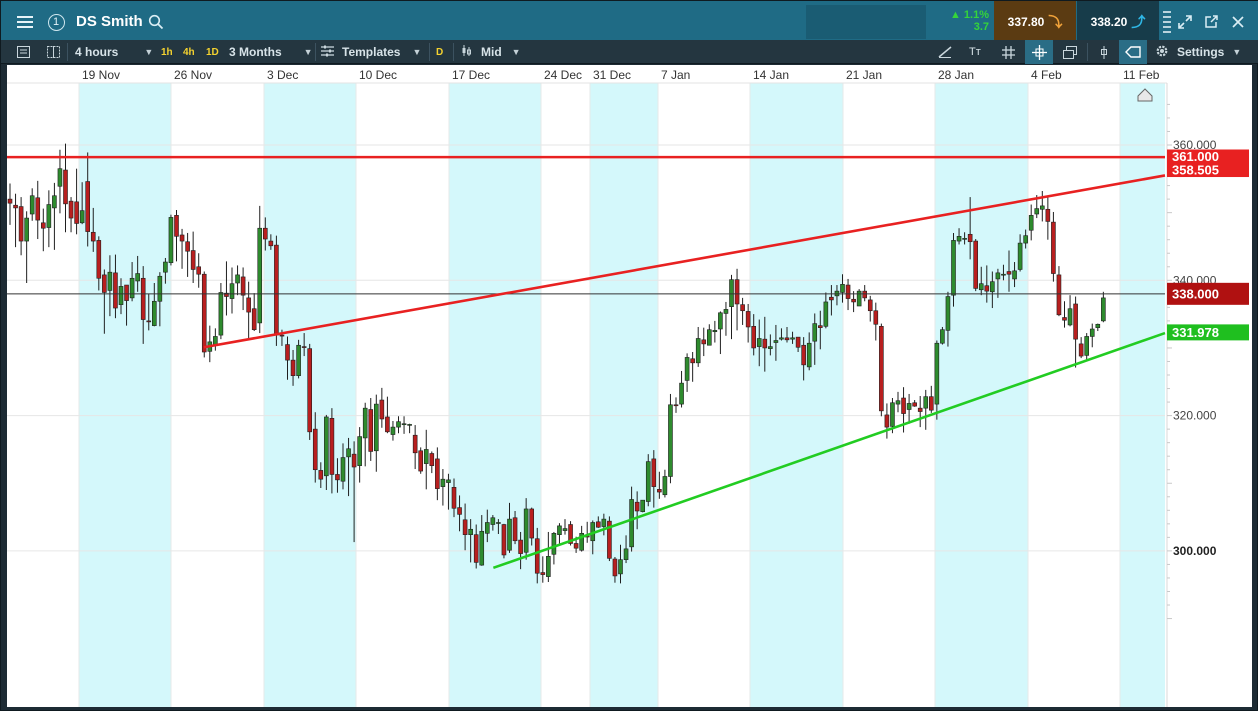 This screenshot has height=711, width=1258. I want to click on price-type-value: Mid, so click(491, 52).